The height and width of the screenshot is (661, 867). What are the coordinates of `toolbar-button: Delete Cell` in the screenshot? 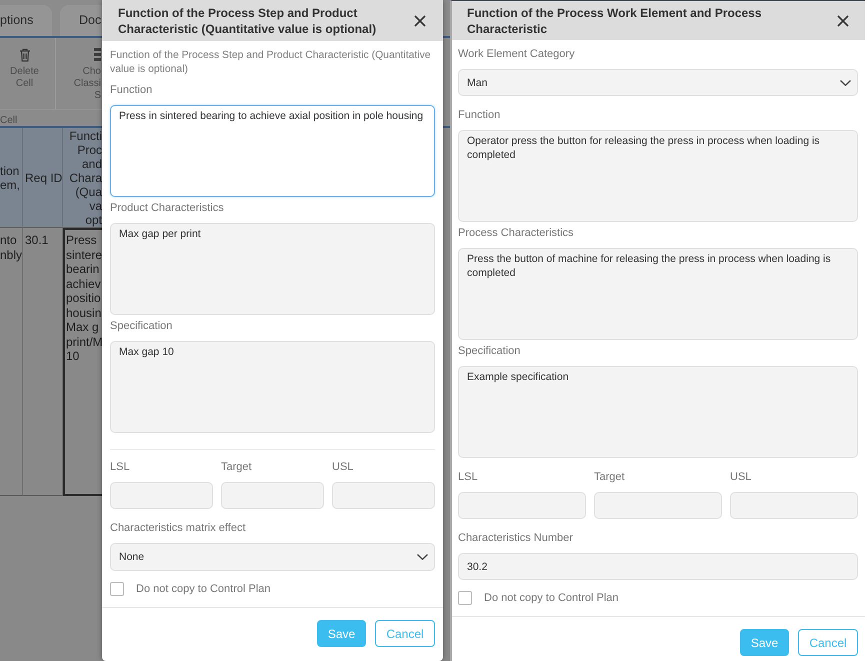 It's located at (28, 73).